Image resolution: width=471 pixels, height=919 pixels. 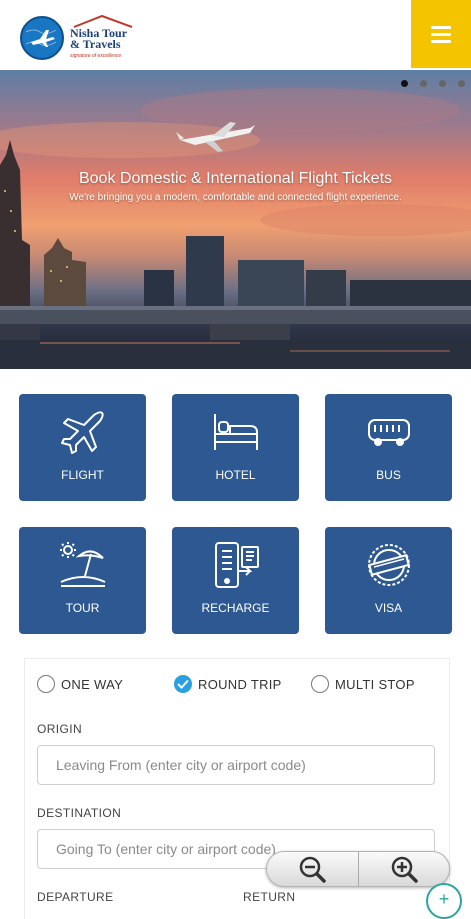 I want to click on bus-service-tile: BUS, so click(x=388, y=447).